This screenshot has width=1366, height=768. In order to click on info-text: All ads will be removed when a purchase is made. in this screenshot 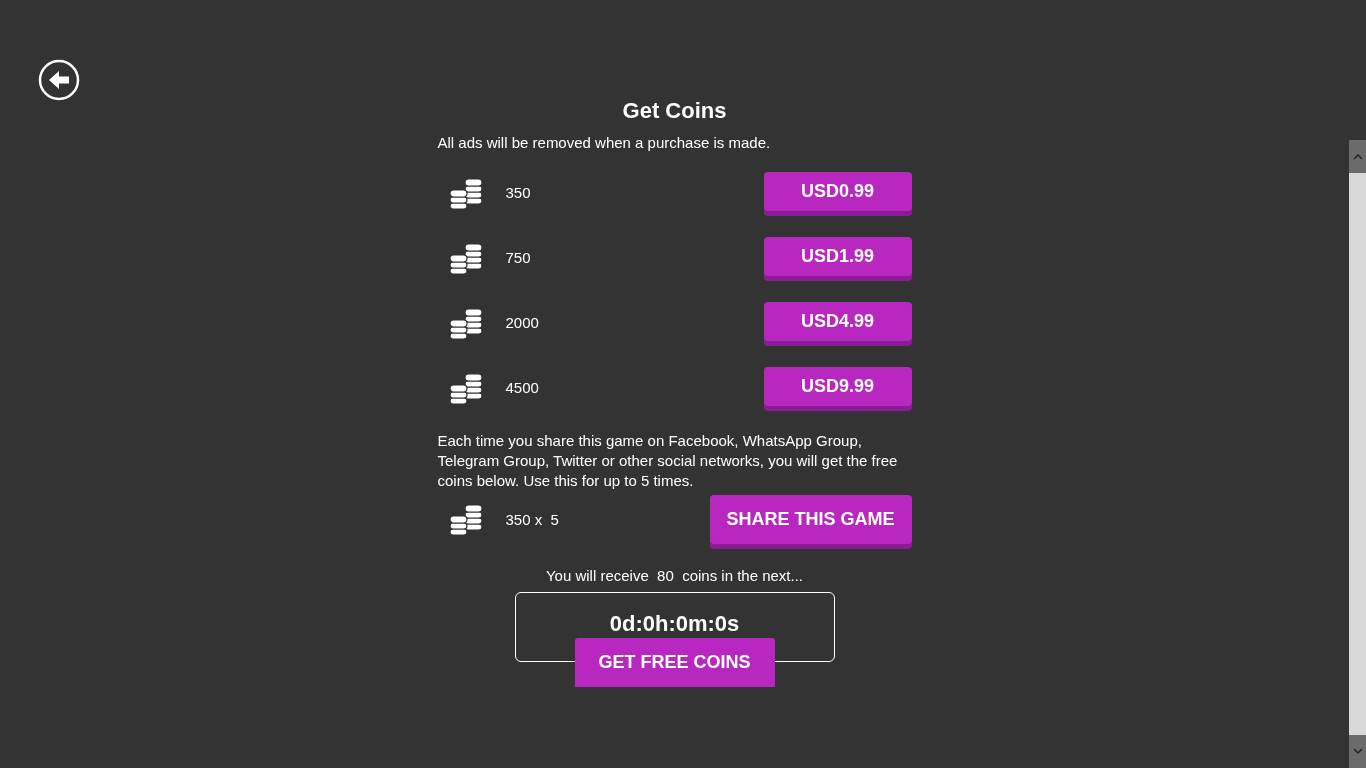, I will do `click(604, 143)`.